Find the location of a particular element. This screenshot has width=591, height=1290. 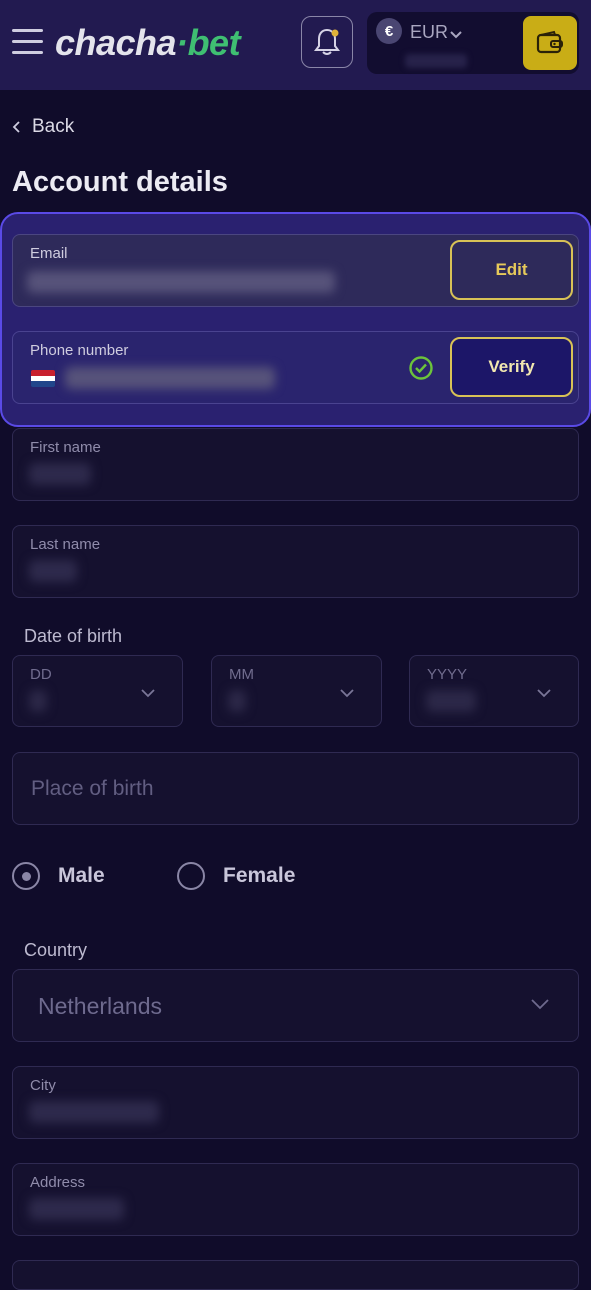

balance-amount is located at coordinates (436, 61).